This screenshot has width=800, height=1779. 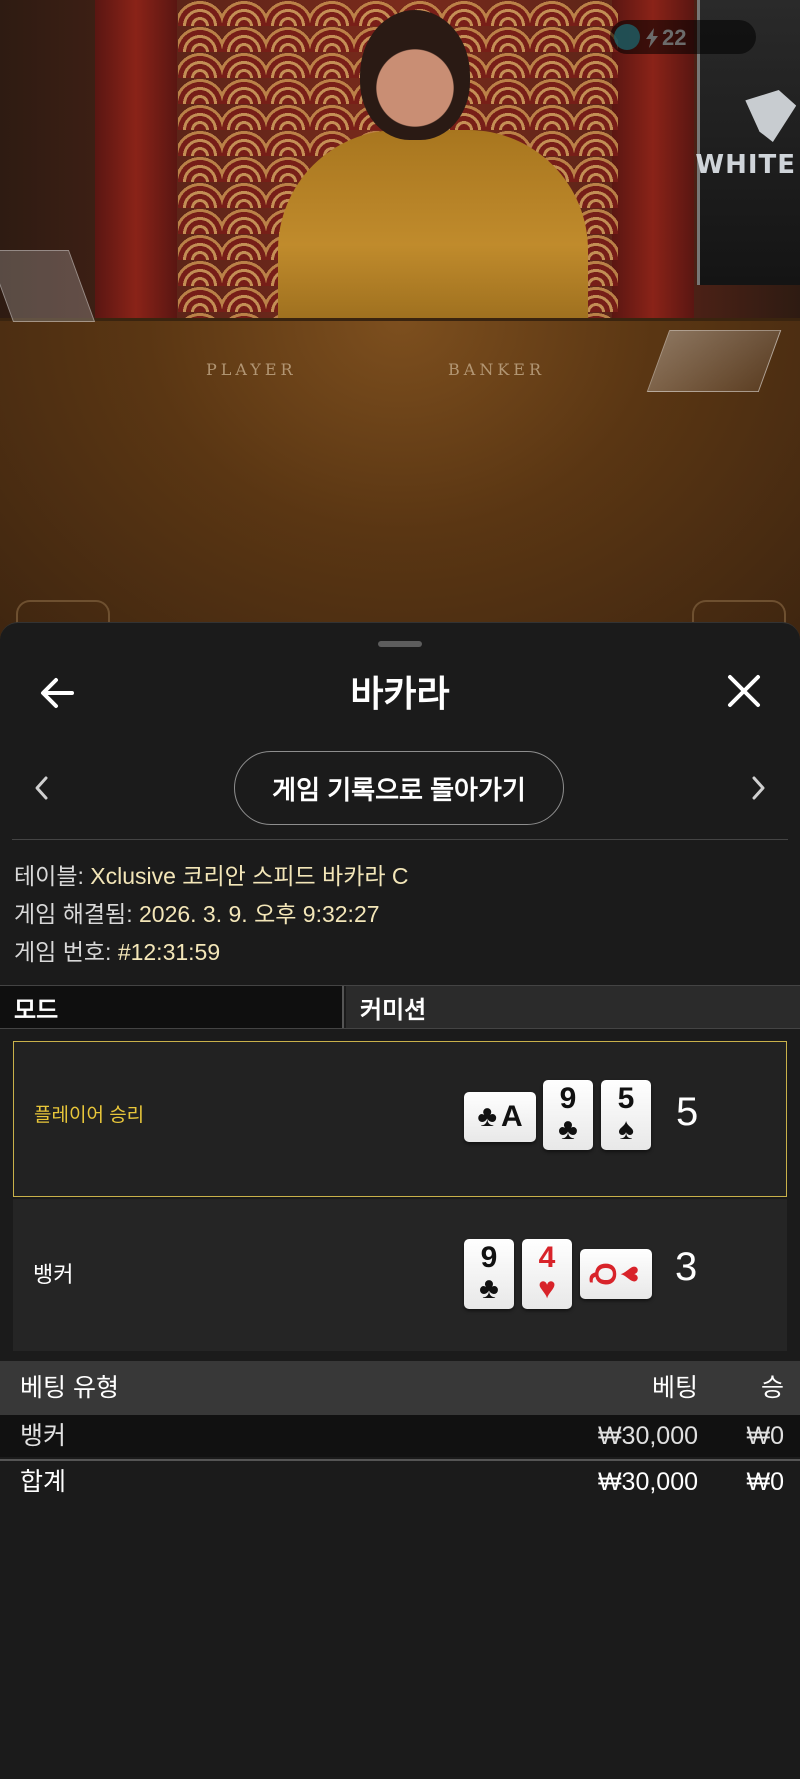 I want to click on total-bet: ₩30,000, so click(x=647, y=1482).